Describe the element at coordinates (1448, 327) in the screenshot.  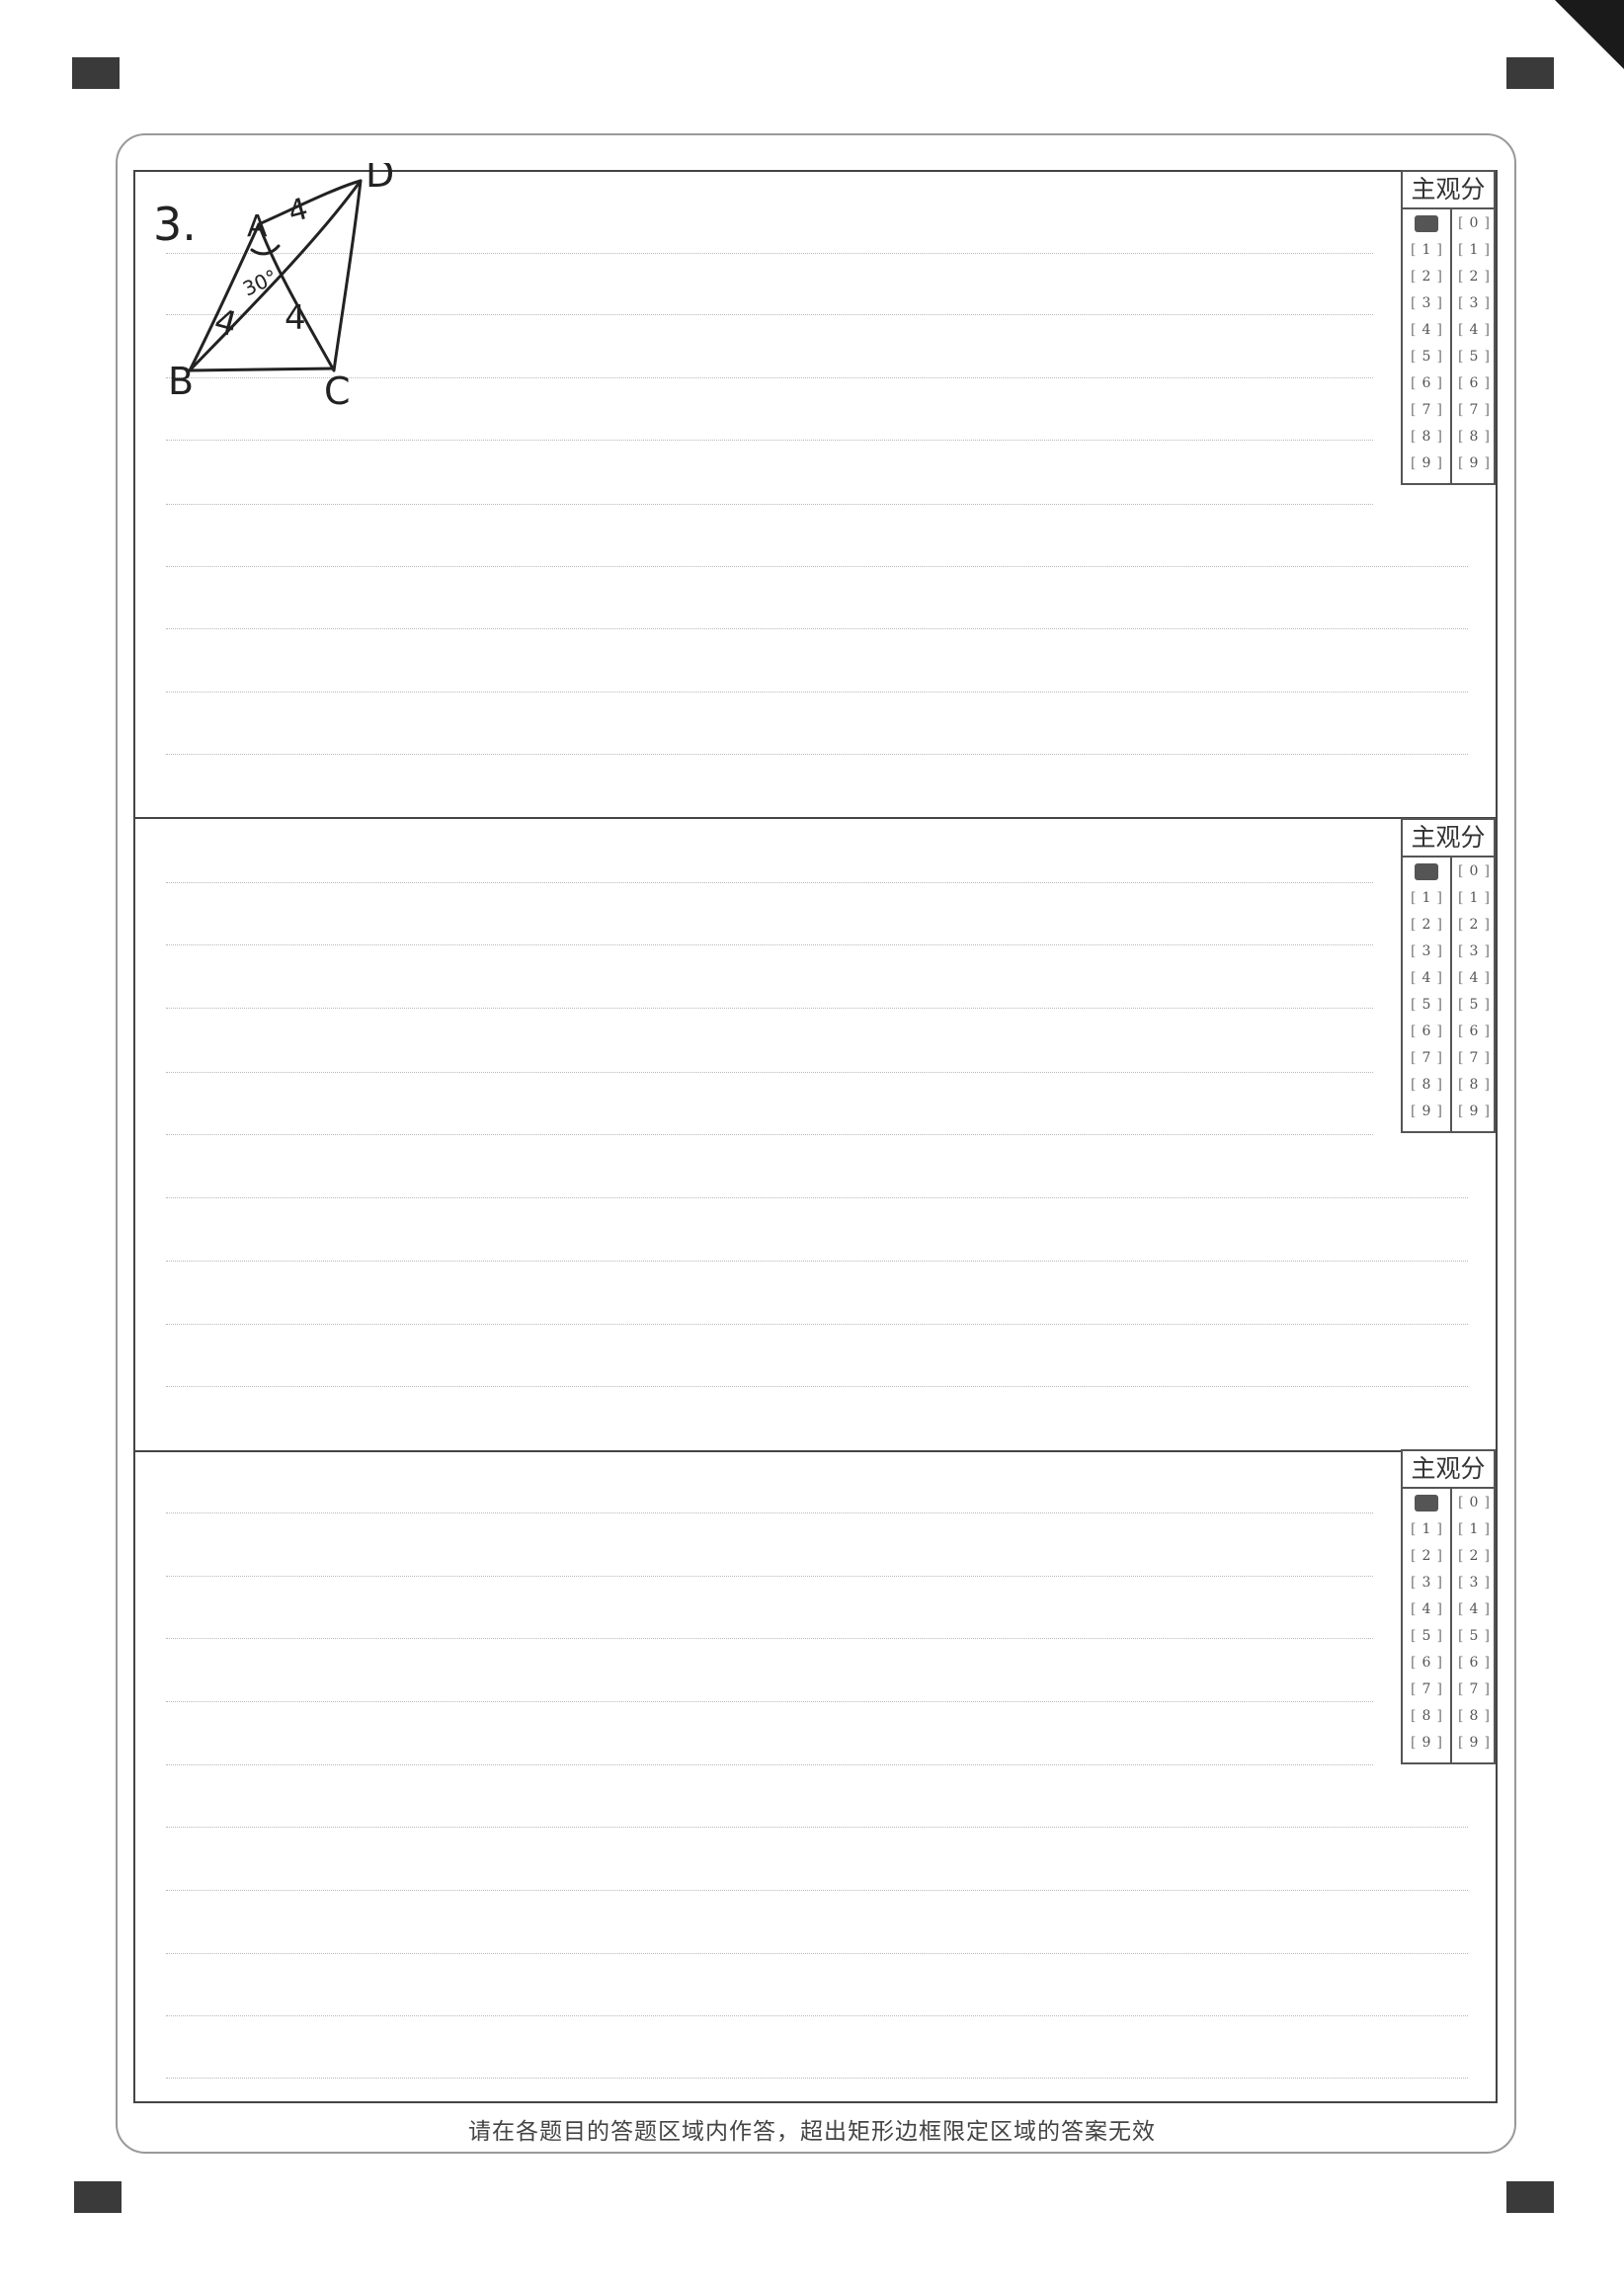
I see `score-table-1: 主观分1234567890123456789` at that location.